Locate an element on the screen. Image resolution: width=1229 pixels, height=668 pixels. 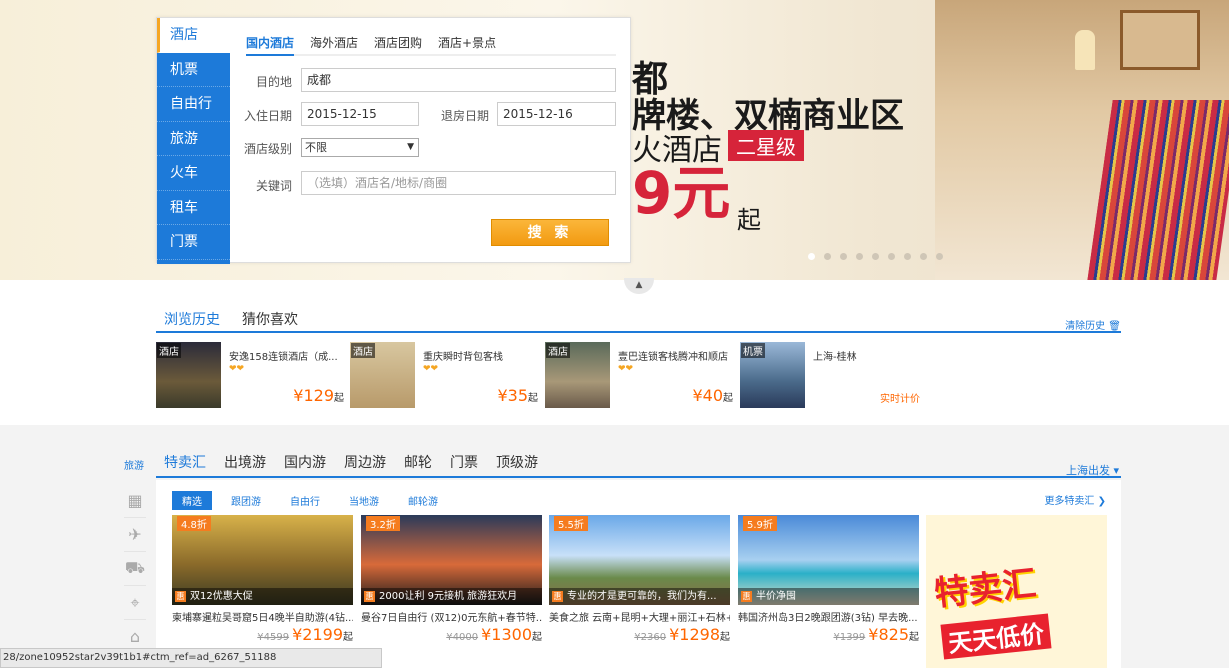
plane-icon: ✈ is located at coordinates (135, 535).